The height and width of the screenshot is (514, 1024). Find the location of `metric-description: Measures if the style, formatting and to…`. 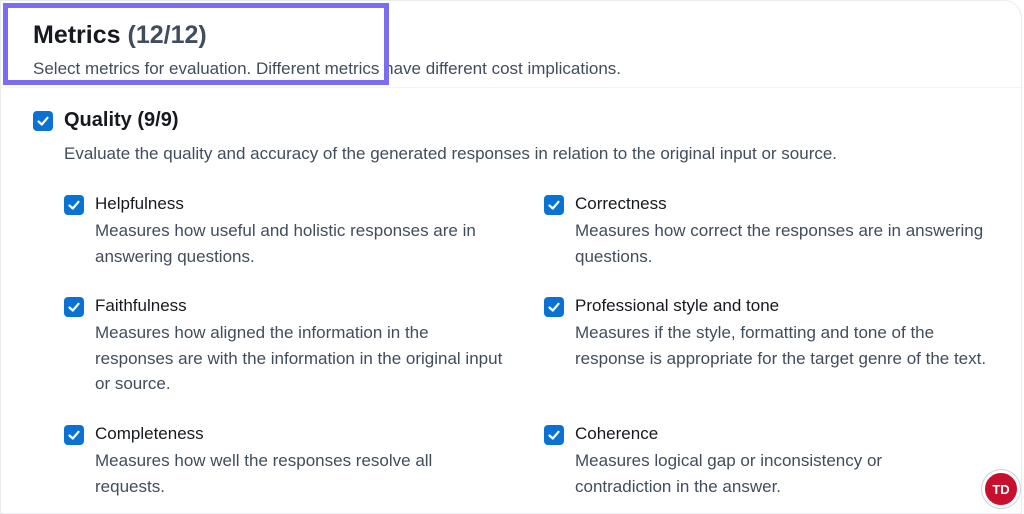

metric-description: Measures if the style, formatting and to… is located at coordinates (781, 345).